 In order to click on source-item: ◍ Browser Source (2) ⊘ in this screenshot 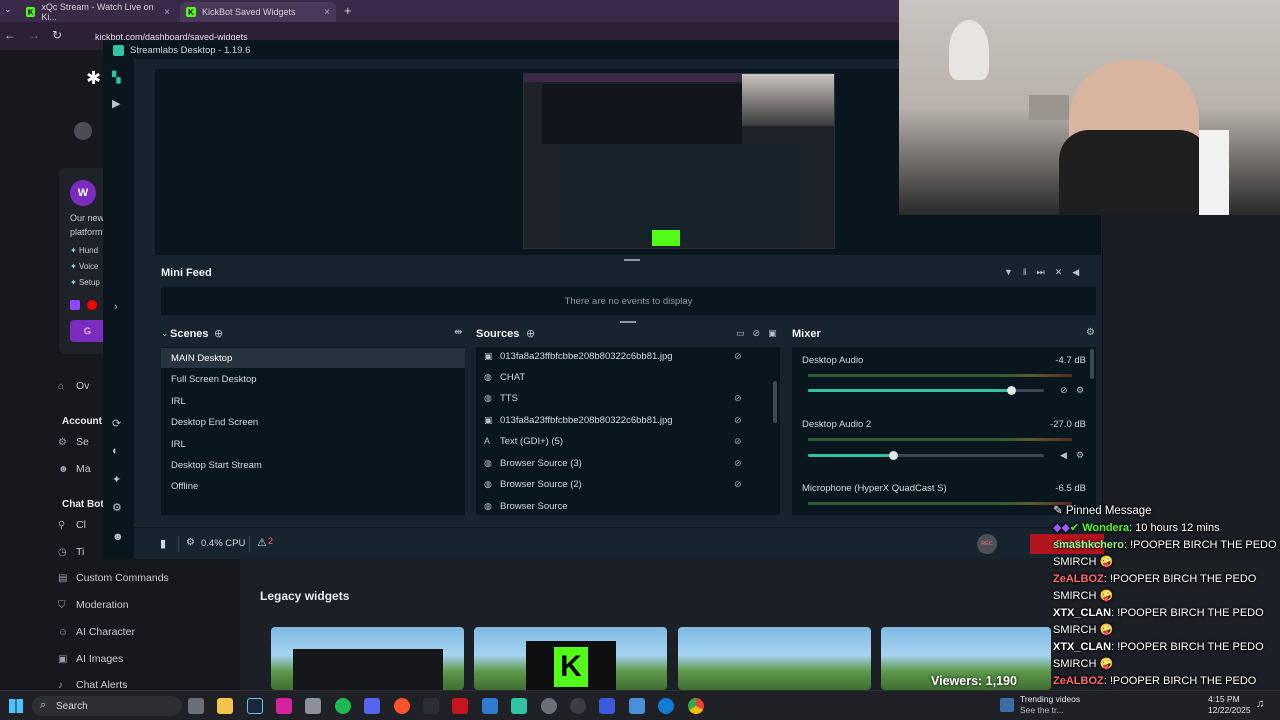, I will do `click(626, 484)`.